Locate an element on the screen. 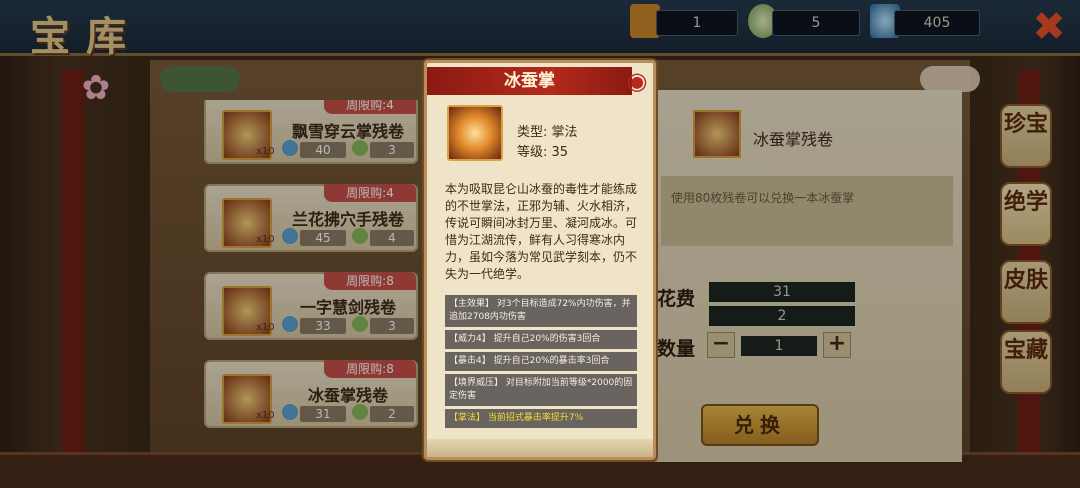  skill-type: 类型: 掌法 is located at coordinates (547, 132).